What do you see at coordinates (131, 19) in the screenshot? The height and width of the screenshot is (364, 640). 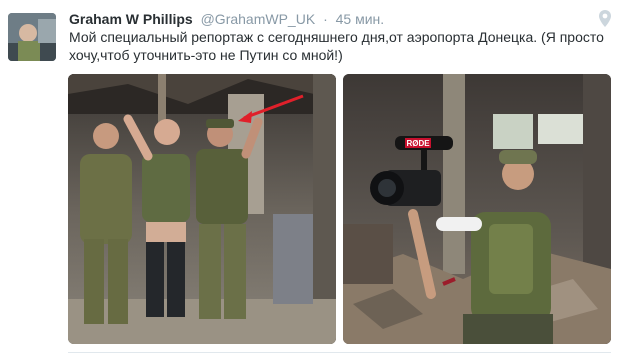 I see `author-name: Graham W Phillips` at bounding box center [131, 19].